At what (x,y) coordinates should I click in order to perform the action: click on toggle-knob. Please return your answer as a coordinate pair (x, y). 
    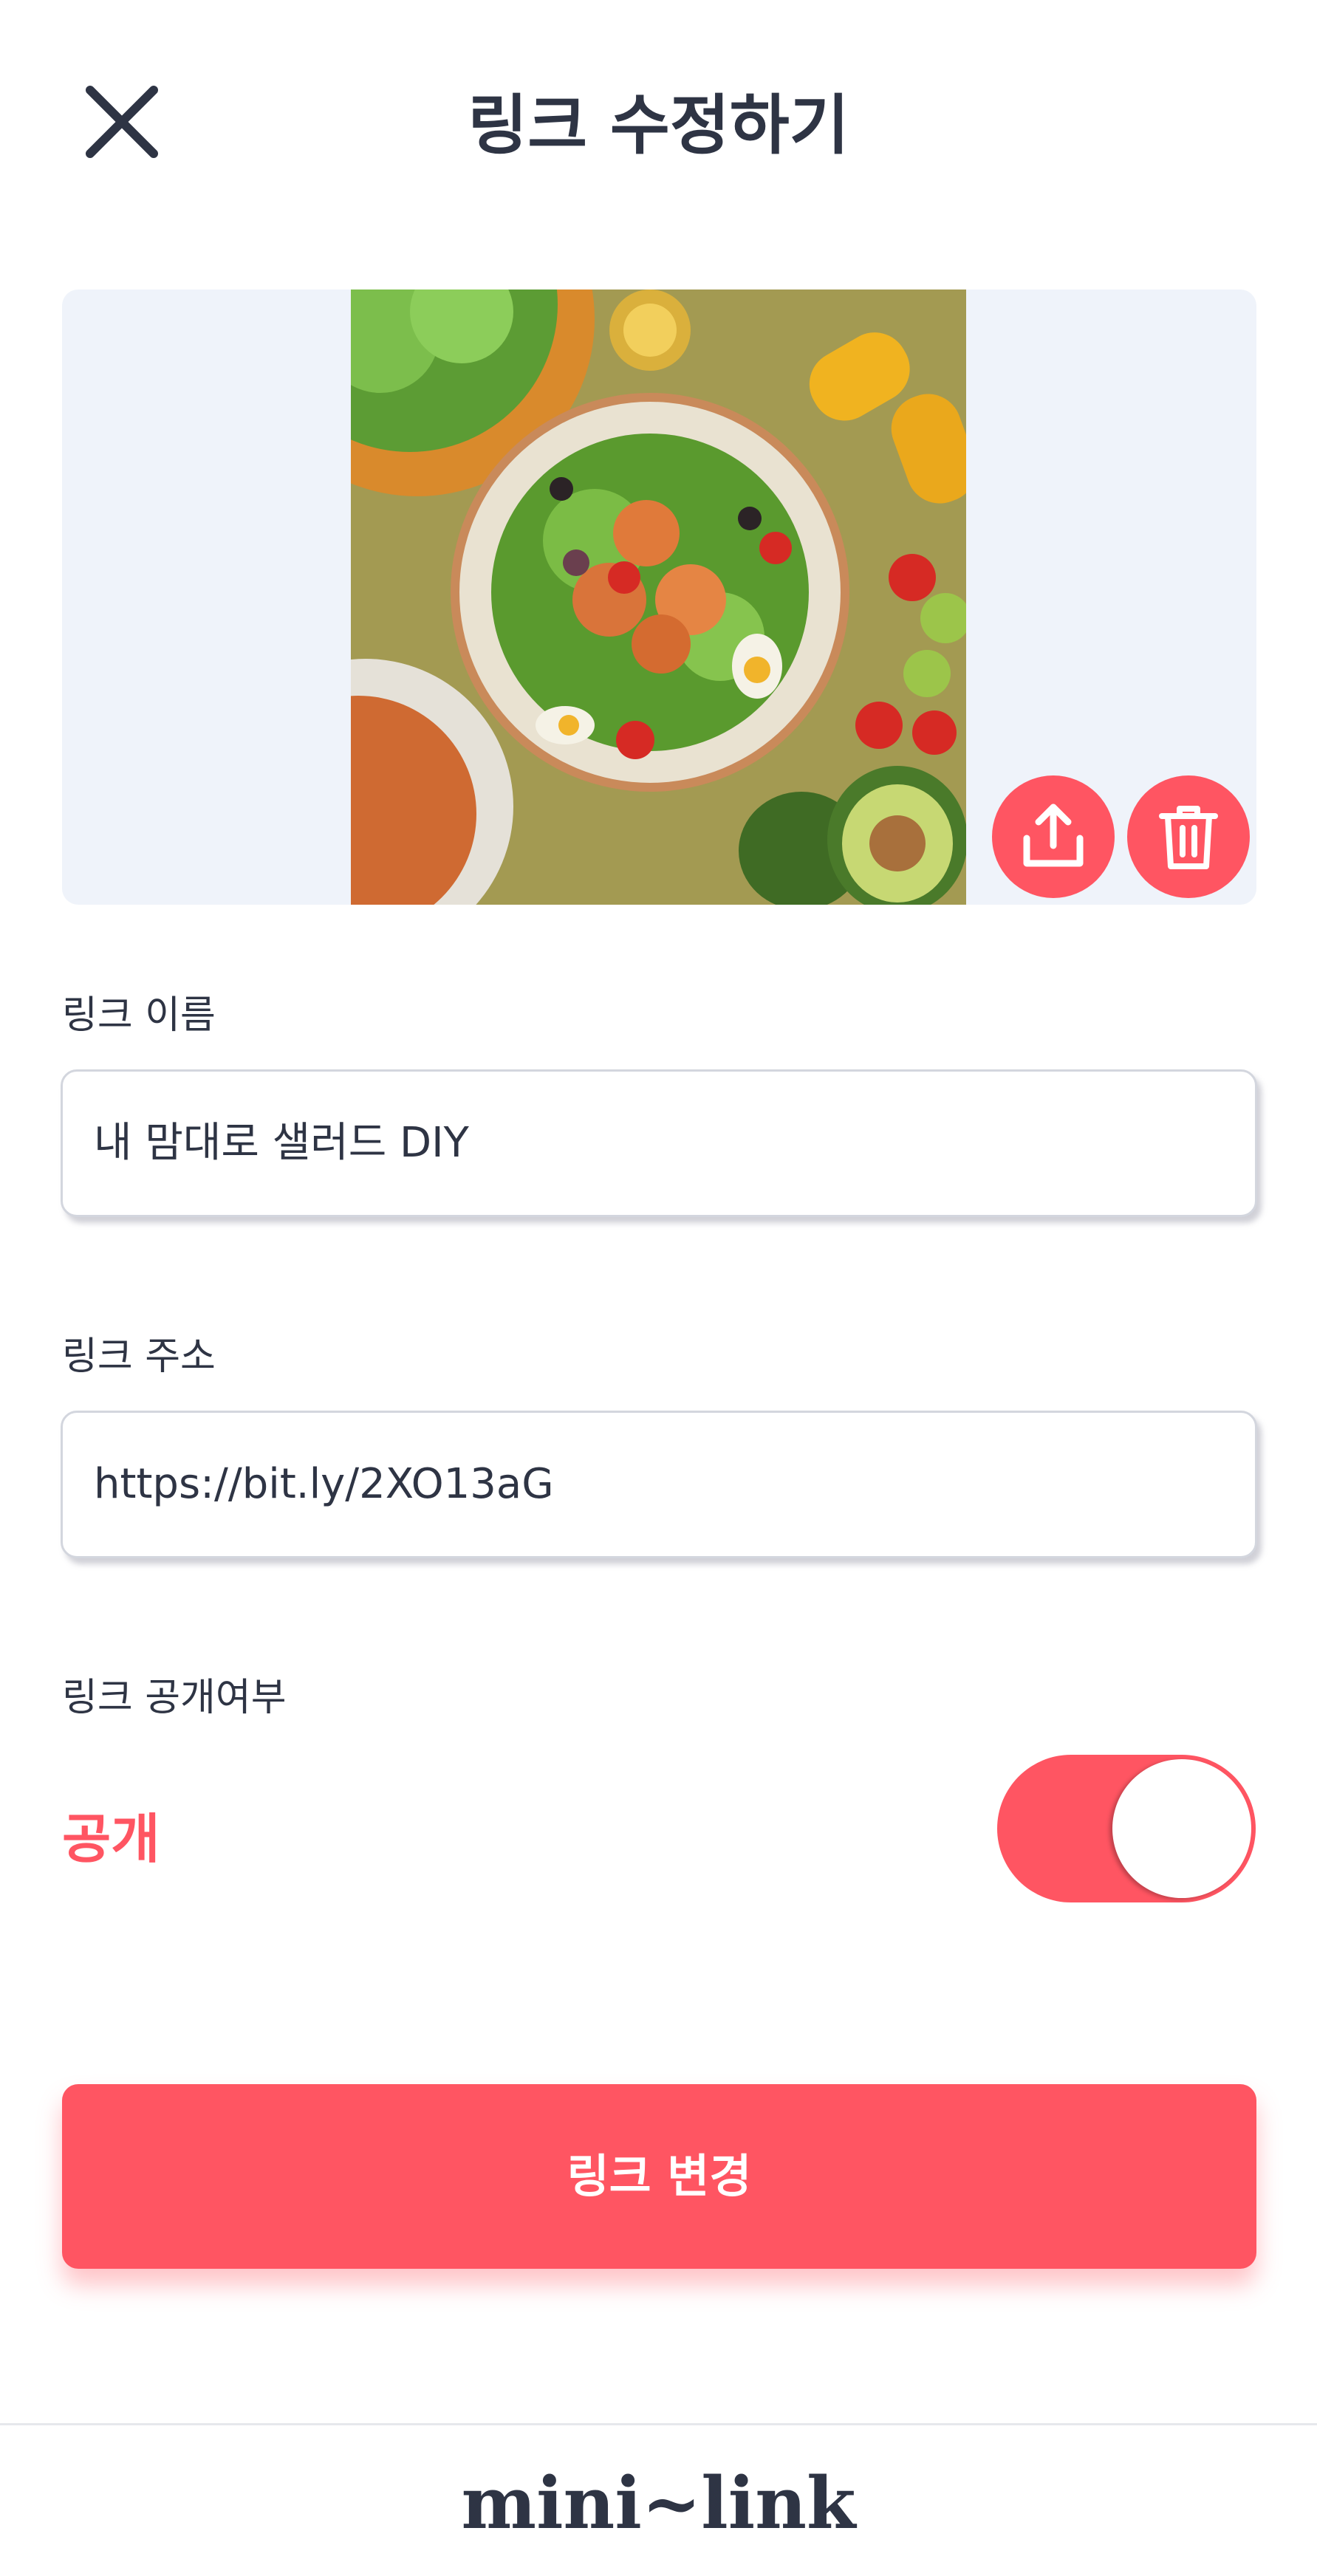
    Looking at the image, I should click on (1181, 1828).